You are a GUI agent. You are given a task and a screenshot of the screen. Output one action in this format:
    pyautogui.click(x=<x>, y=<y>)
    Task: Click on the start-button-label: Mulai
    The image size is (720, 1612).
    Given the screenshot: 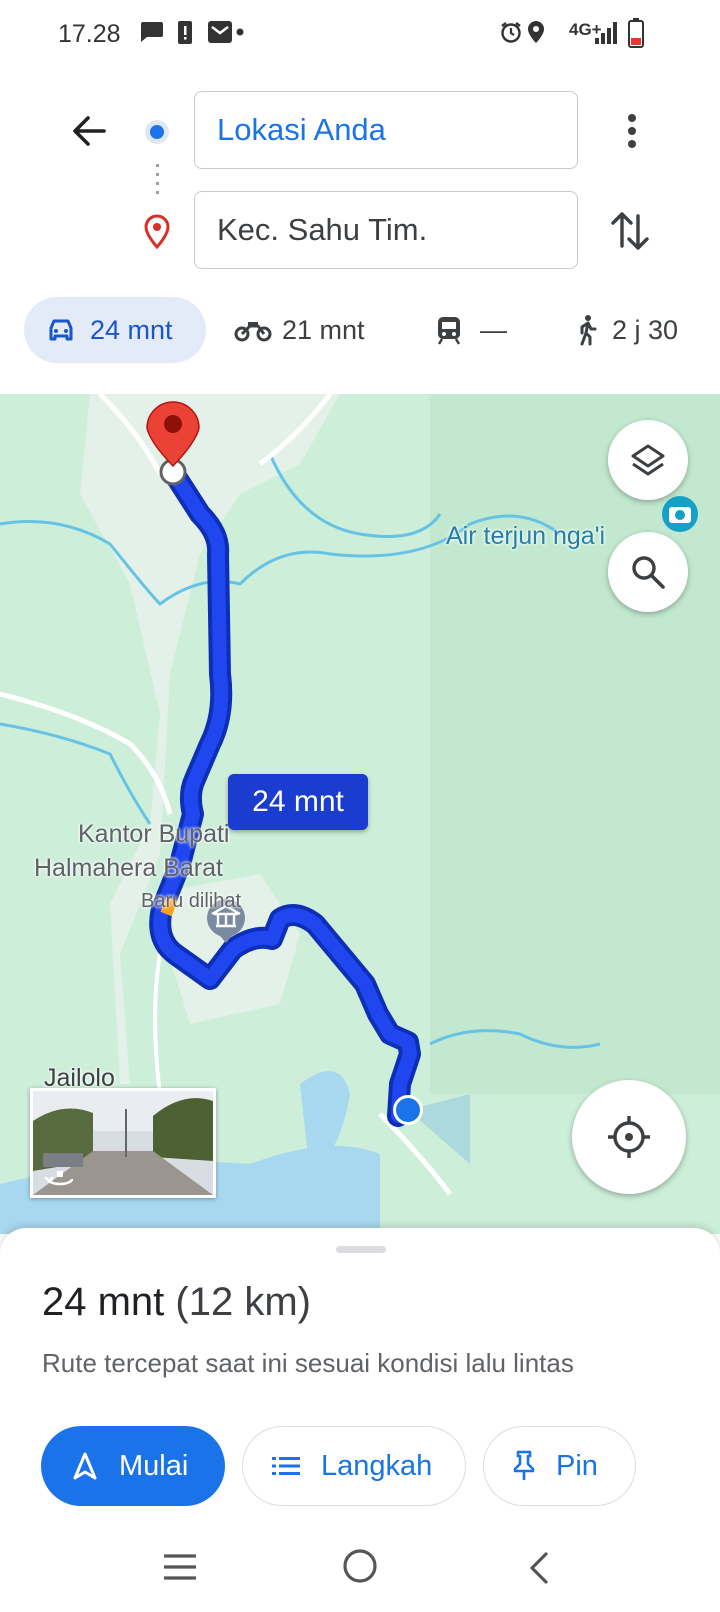 What is the action you would take?
    pyautogui.click(x=154, y=1465)
    